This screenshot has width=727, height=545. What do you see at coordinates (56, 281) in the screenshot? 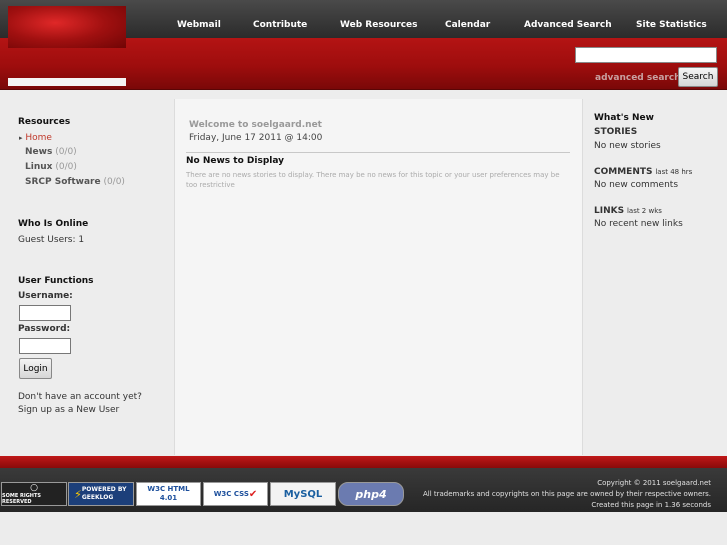
I see `user-functions-title: User Functions` at bounding box center [56, 281].